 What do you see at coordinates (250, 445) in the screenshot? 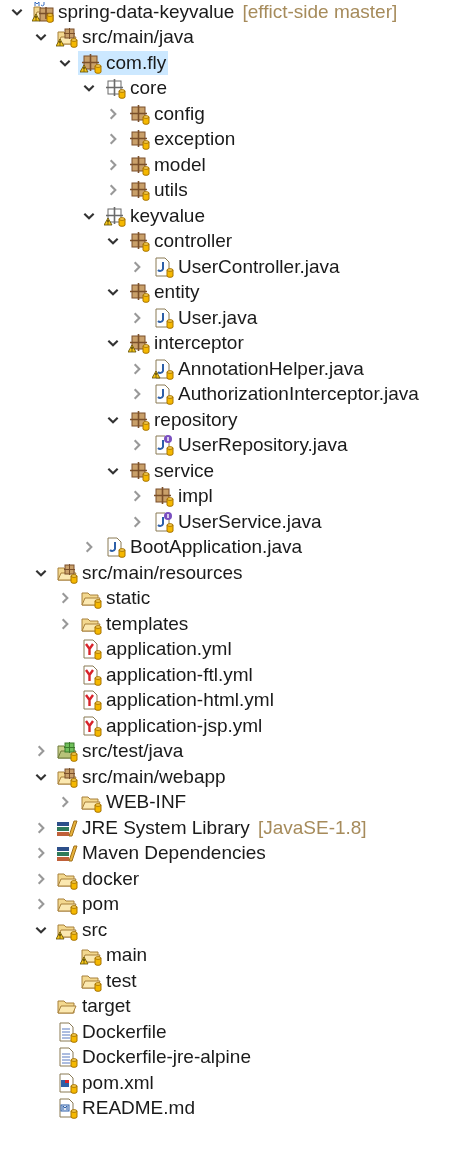
I see `tree-item: UserRepository.java` at bounding box center [250, 445].